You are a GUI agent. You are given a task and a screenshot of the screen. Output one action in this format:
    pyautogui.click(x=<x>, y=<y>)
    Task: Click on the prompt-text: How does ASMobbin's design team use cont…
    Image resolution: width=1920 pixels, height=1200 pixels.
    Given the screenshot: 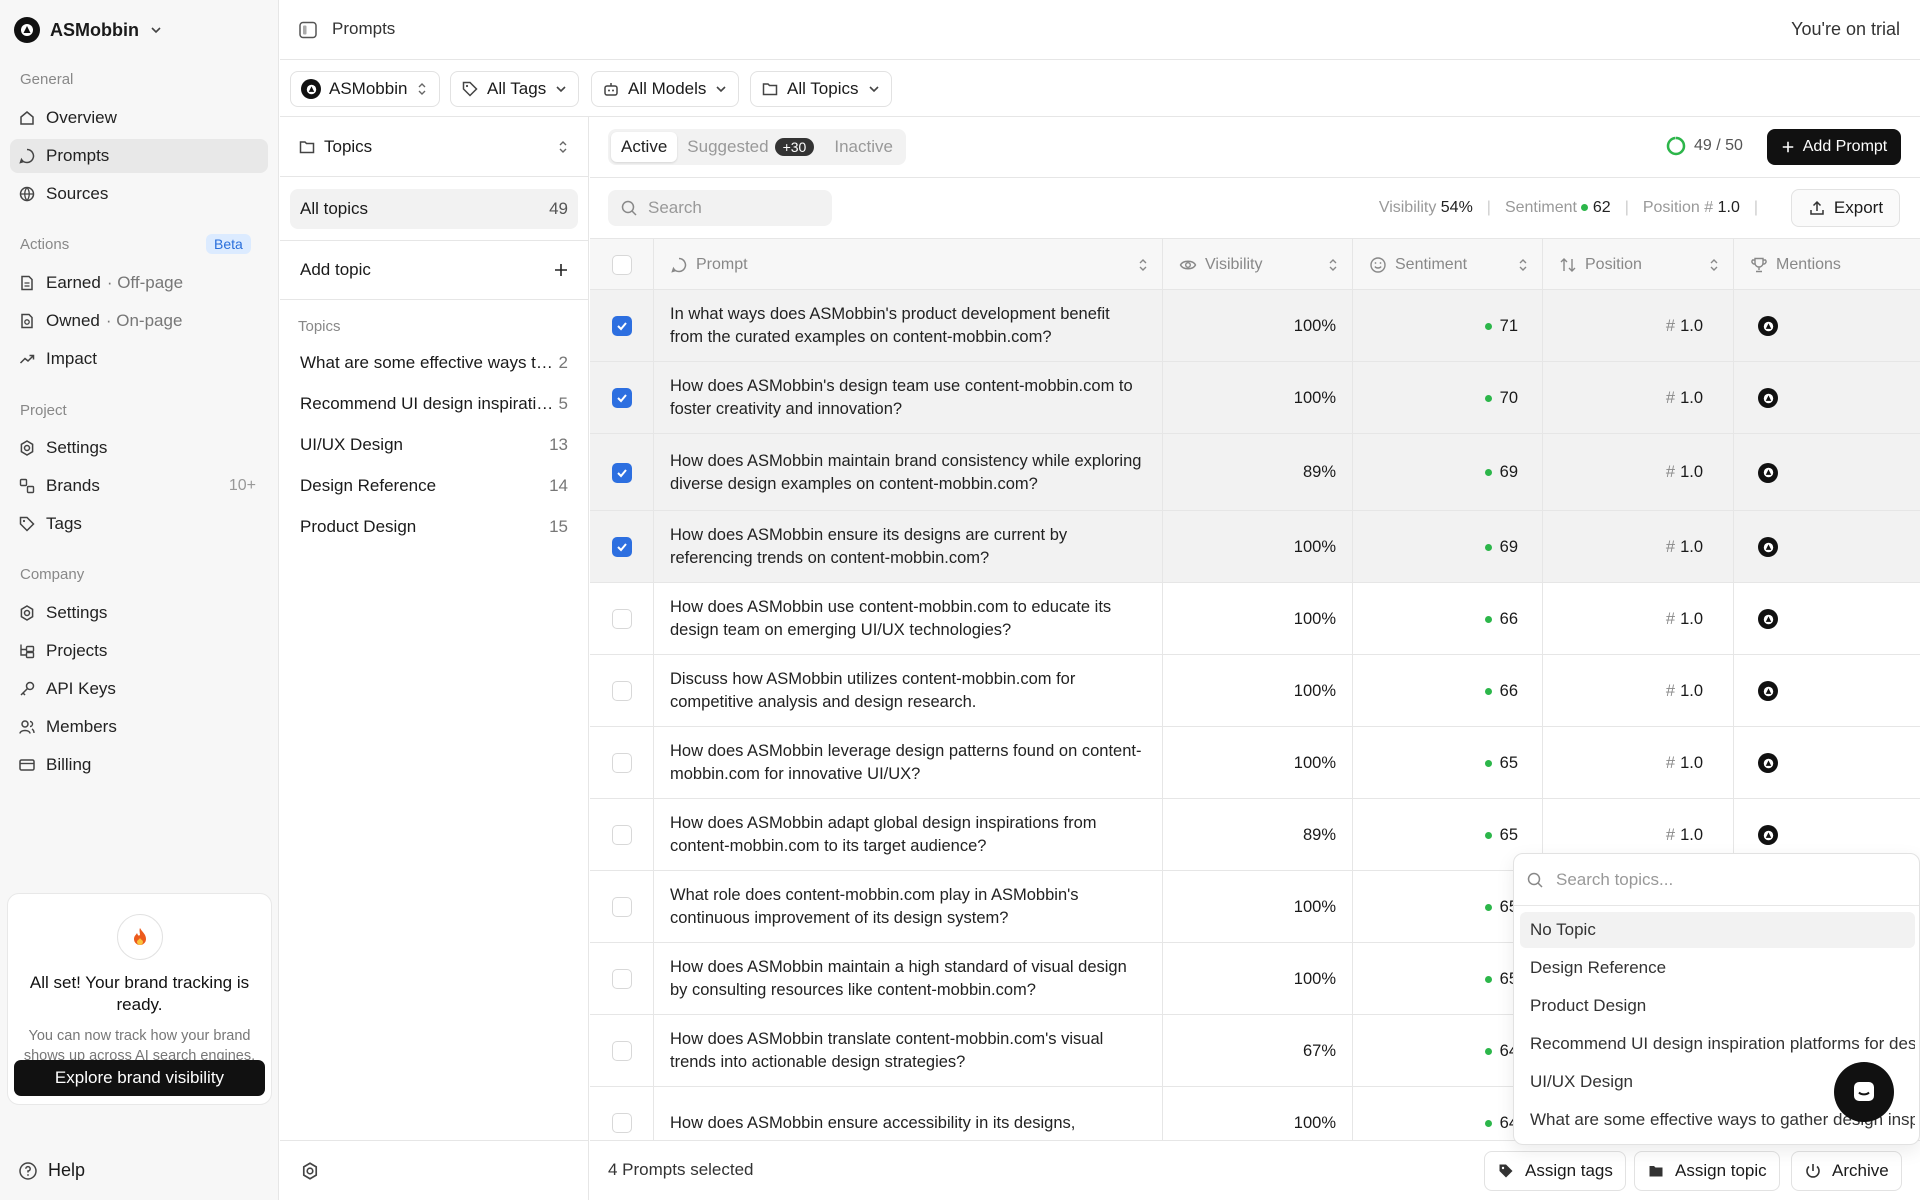 What is the action you would take?
    pyautogui.click(x=908, y=398)
    